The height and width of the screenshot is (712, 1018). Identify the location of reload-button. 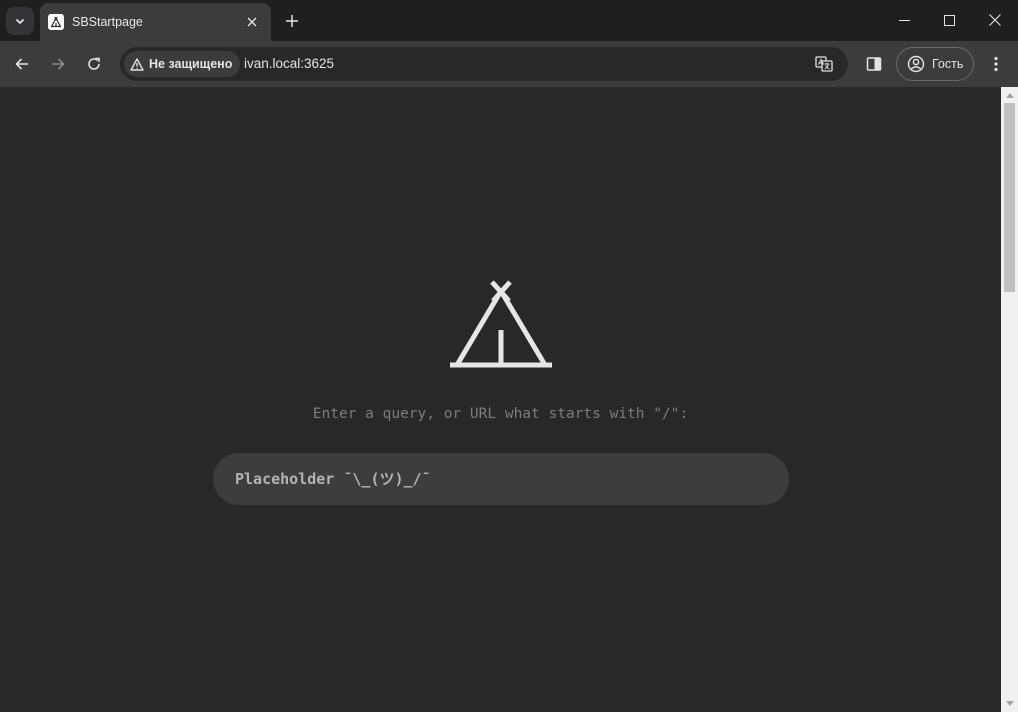
(94, 64).